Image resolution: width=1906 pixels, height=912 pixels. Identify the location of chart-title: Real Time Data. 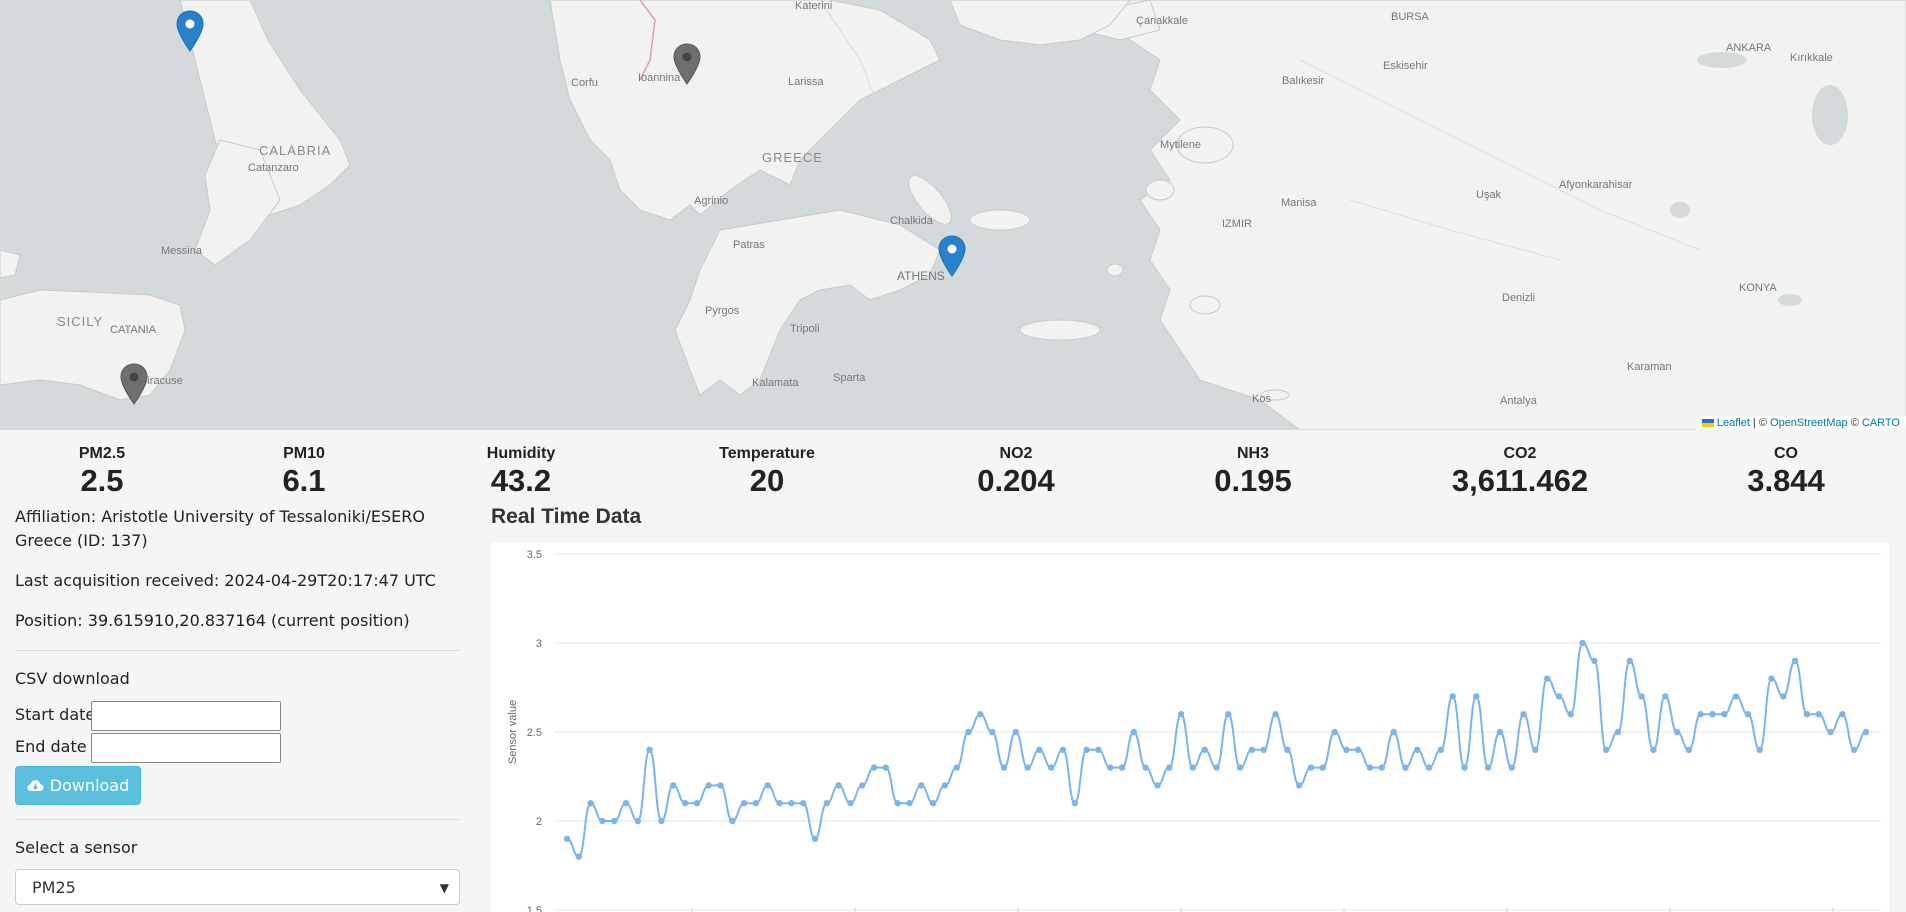
(566, 516).